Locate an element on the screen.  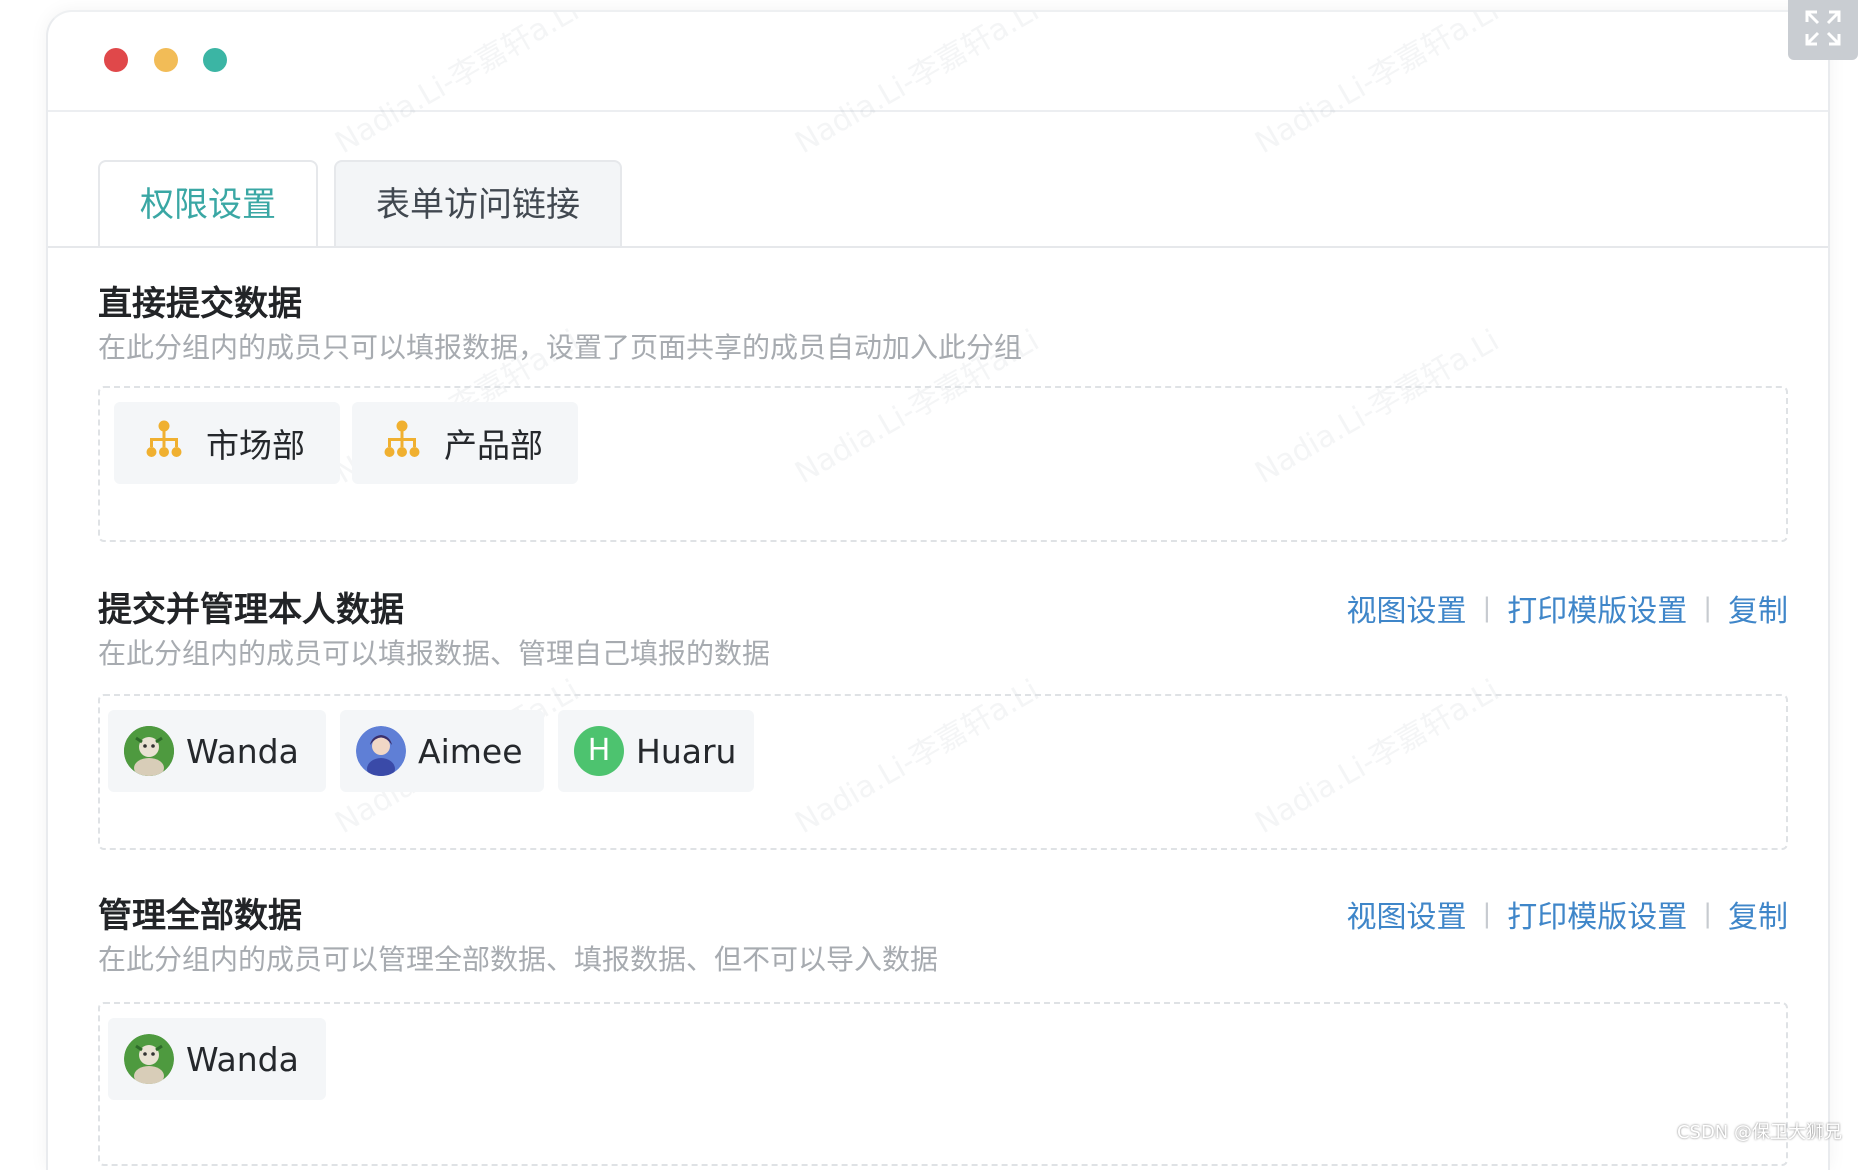
member-name: Huaru is located at coordinates (686, 751).